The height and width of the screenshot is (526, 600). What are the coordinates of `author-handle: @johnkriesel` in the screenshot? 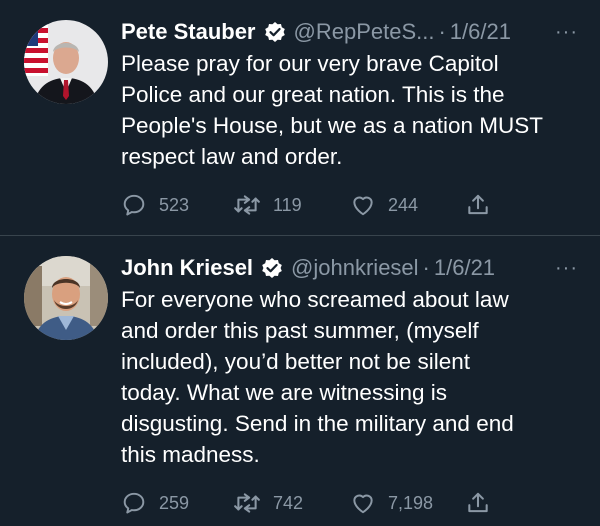 It's located at (355, 268).